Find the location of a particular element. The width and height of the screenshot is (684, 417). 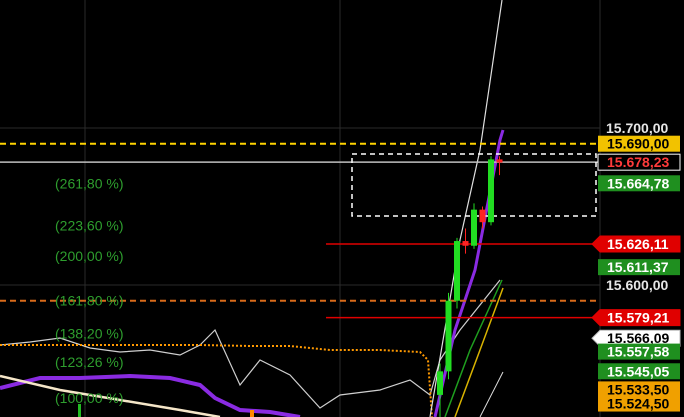

fib-level-label: (100,00 %) is located at coordinates (89, 398).